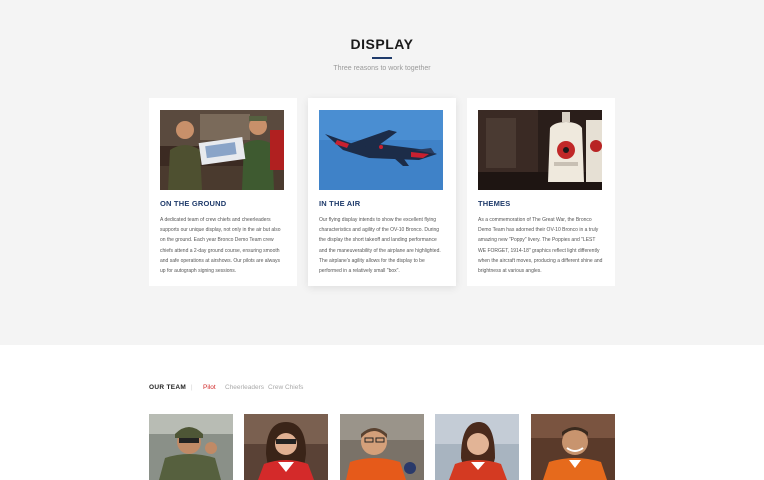 The height and width of the screenshot is (480, 764). I want to click on aircraft-photo, so click(381, 150).